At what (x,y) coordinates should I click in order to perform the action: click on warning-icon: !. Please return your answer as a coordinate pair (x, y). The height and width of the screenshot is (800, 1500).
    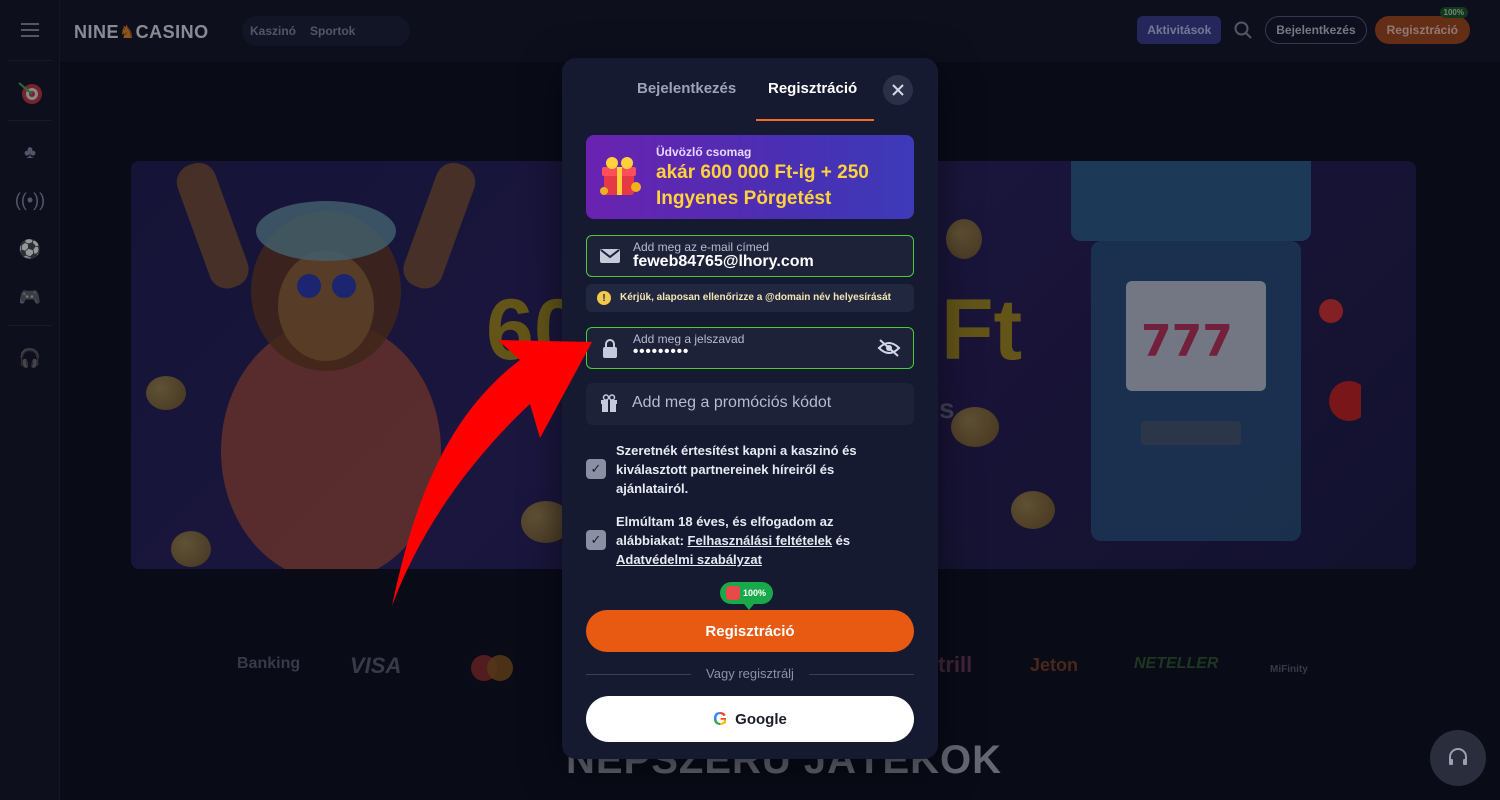
    Looking at the image, I should click on (604, 298).